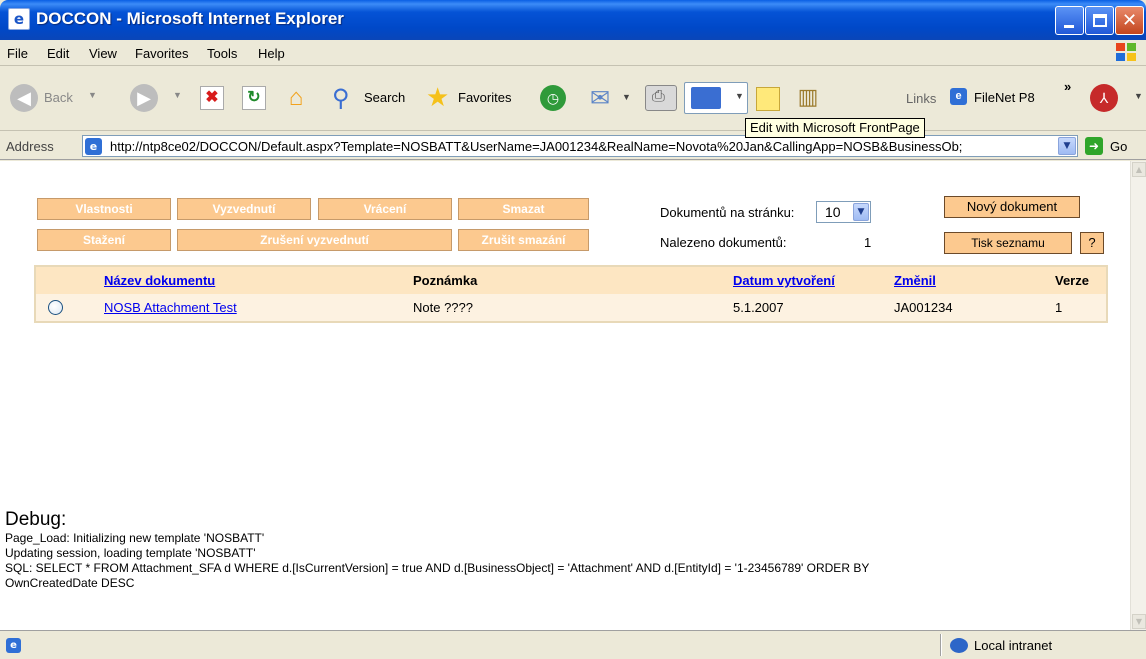 The height and width of the screenshot is (659, 1146). What do you see at coordinates (55, 307) in the screenshot?
I see `row-select-radio` at bounding box center [55, 307].